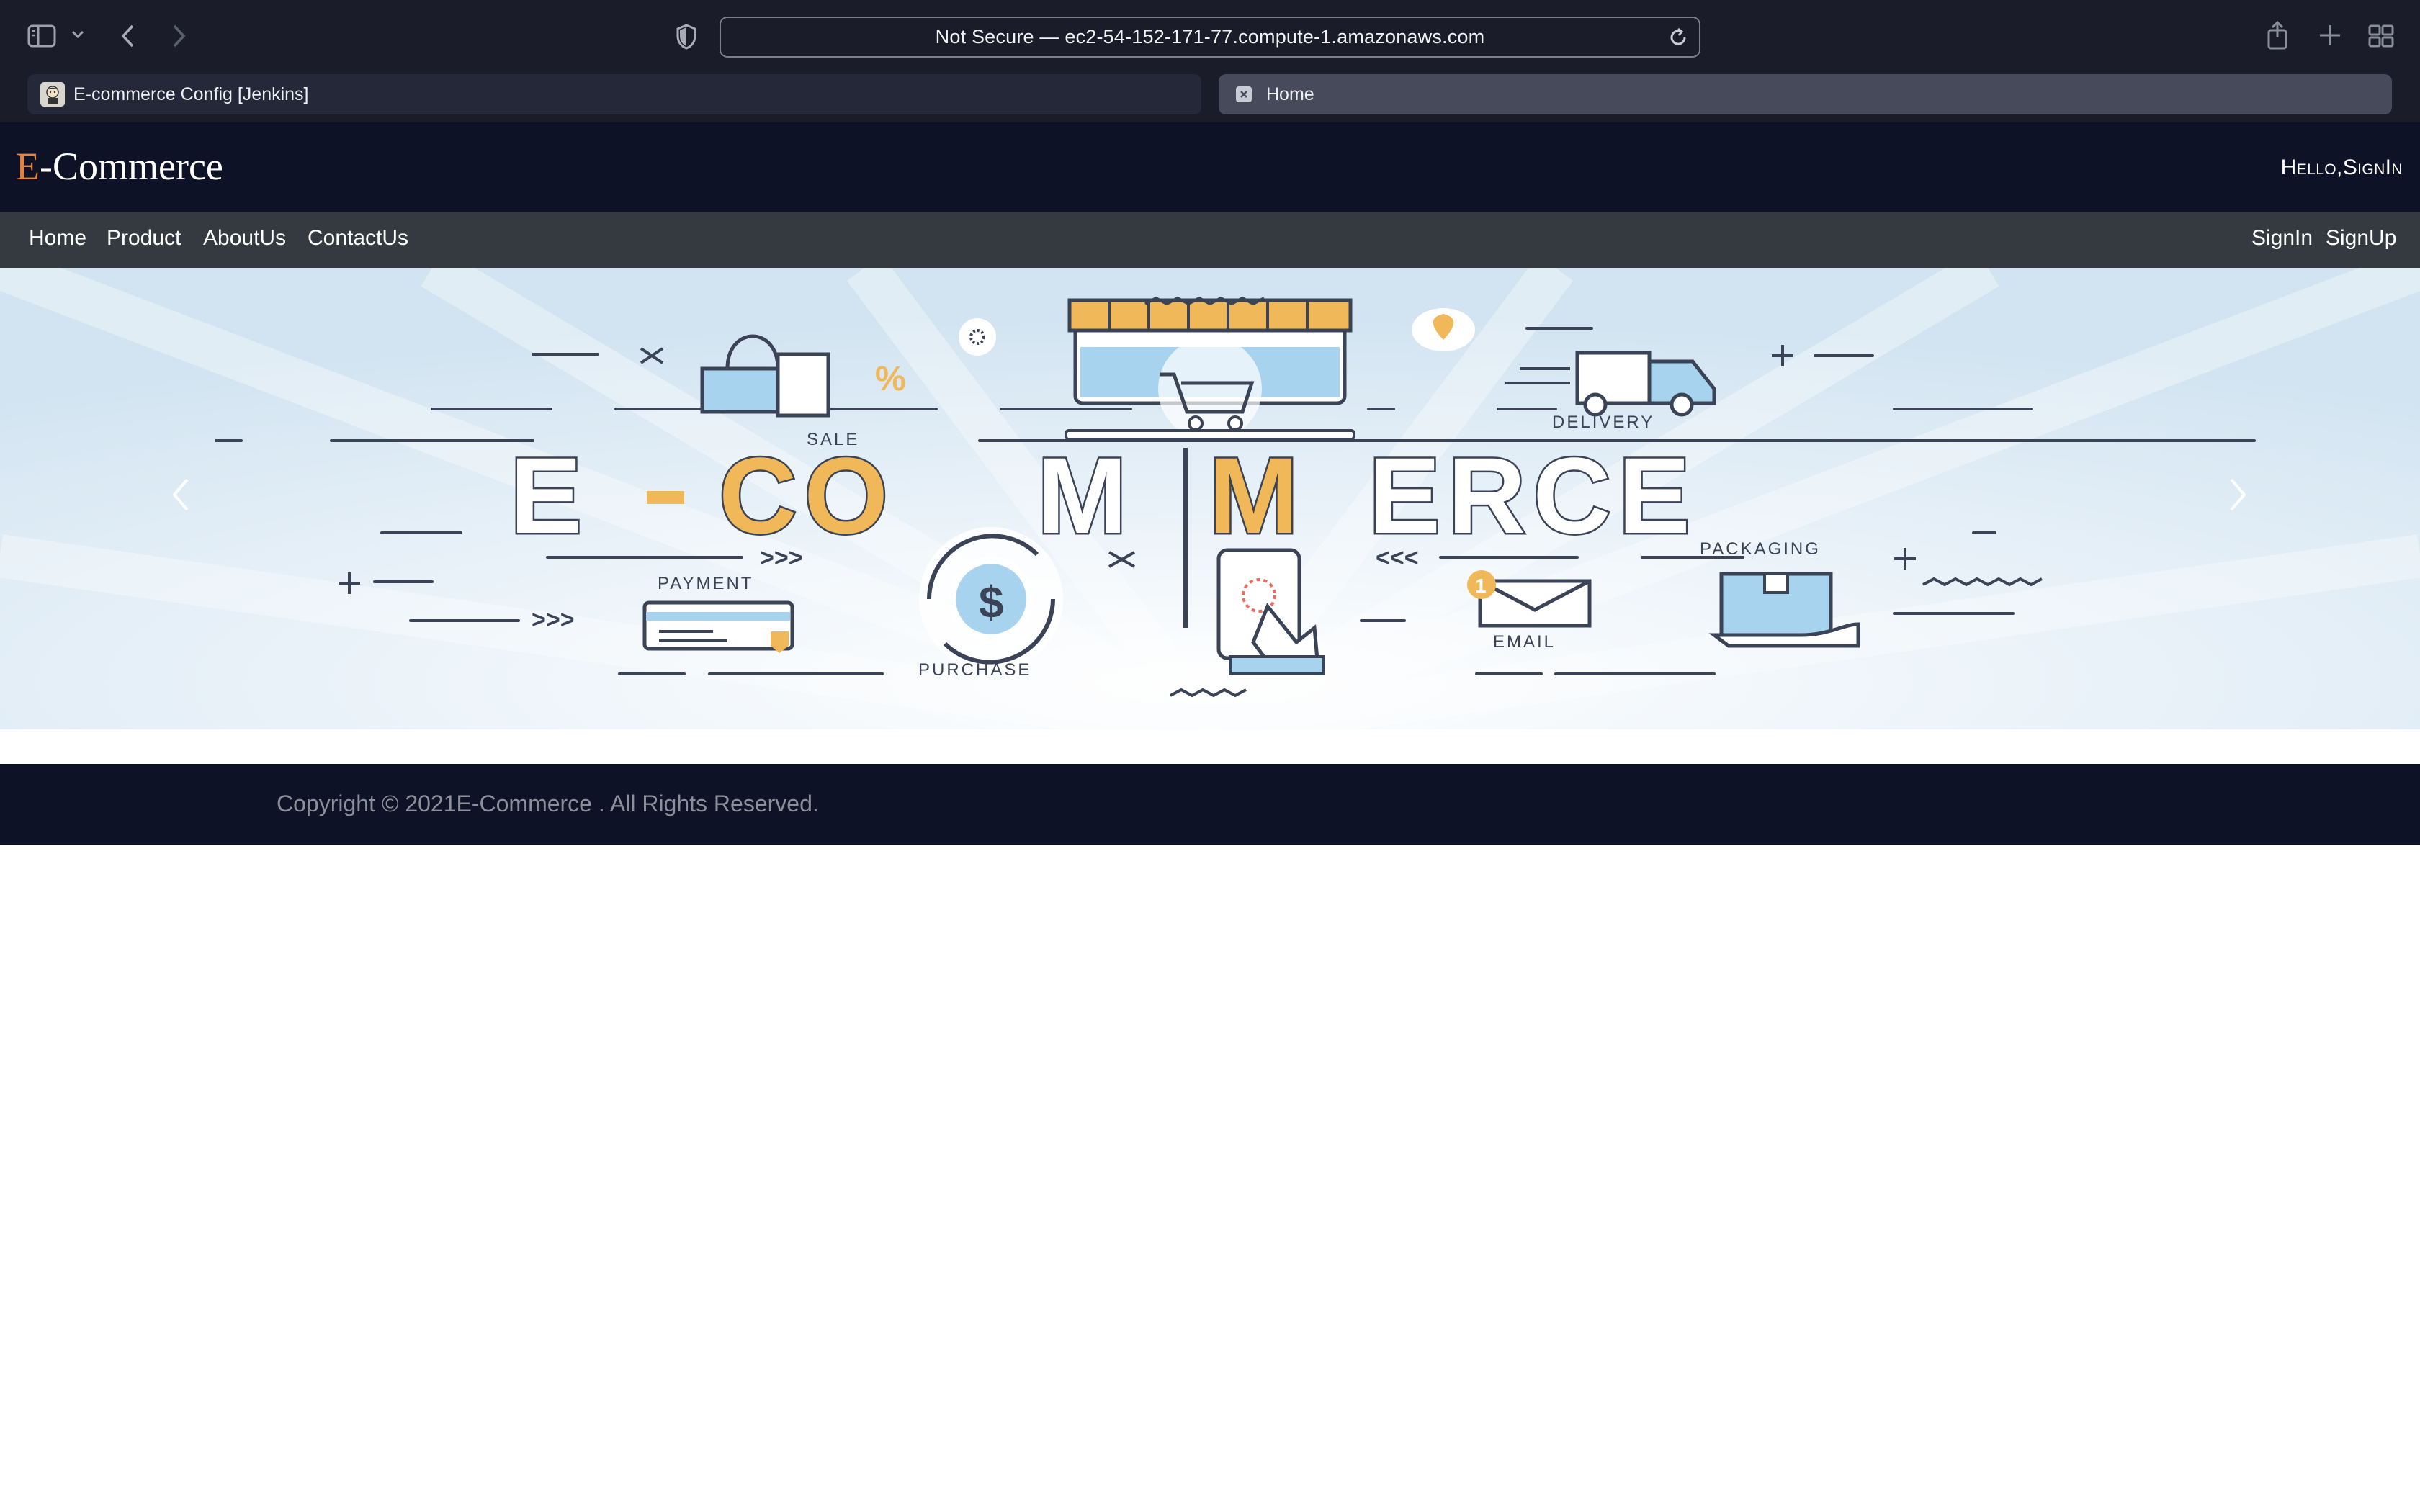 This screenshot has width=2420, height=1512. I want to click on nav-home-link: Home, so click(57, 238).